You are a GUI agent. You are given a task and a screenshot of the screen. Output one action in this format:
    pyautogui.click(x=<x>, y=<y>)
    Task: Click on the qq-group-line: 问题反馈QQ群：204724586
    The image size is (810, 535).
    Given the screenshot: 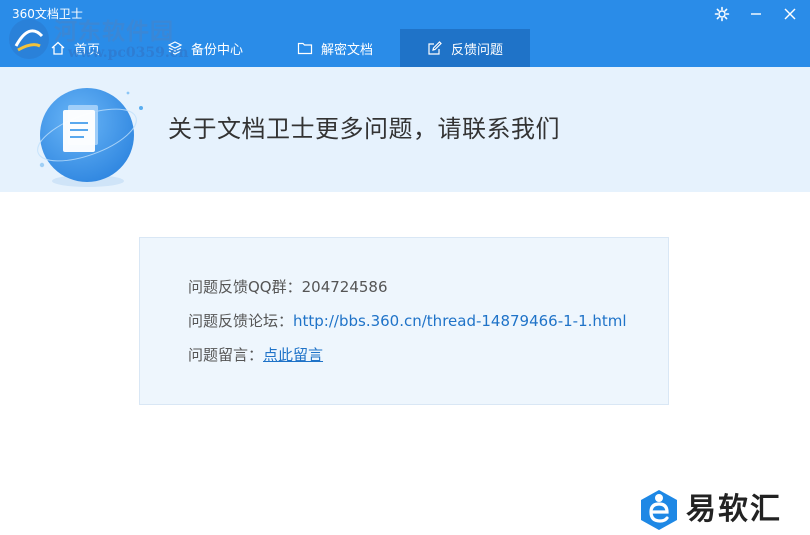 What is the action you would take?
    pyautogui.click(x=288, y=287)
    